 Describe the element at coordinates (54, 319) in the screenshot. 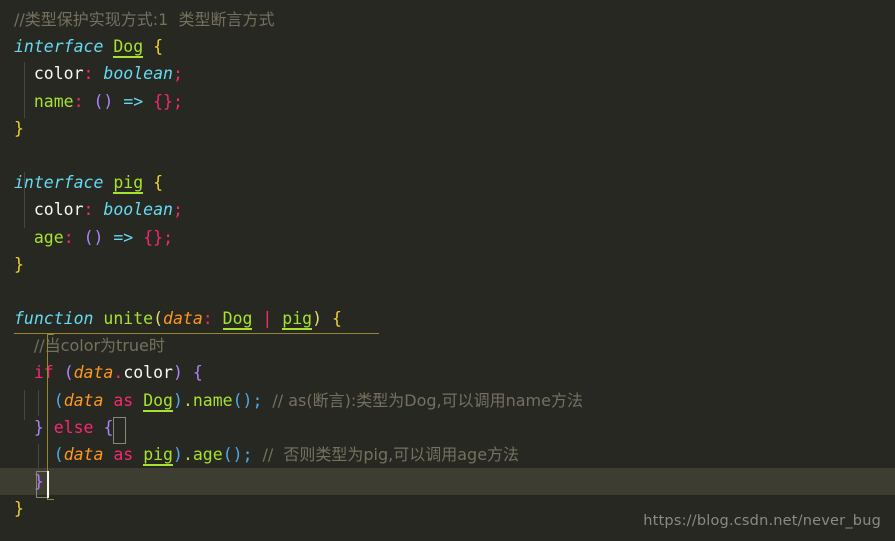

I see `keyword-function: function` at that location.